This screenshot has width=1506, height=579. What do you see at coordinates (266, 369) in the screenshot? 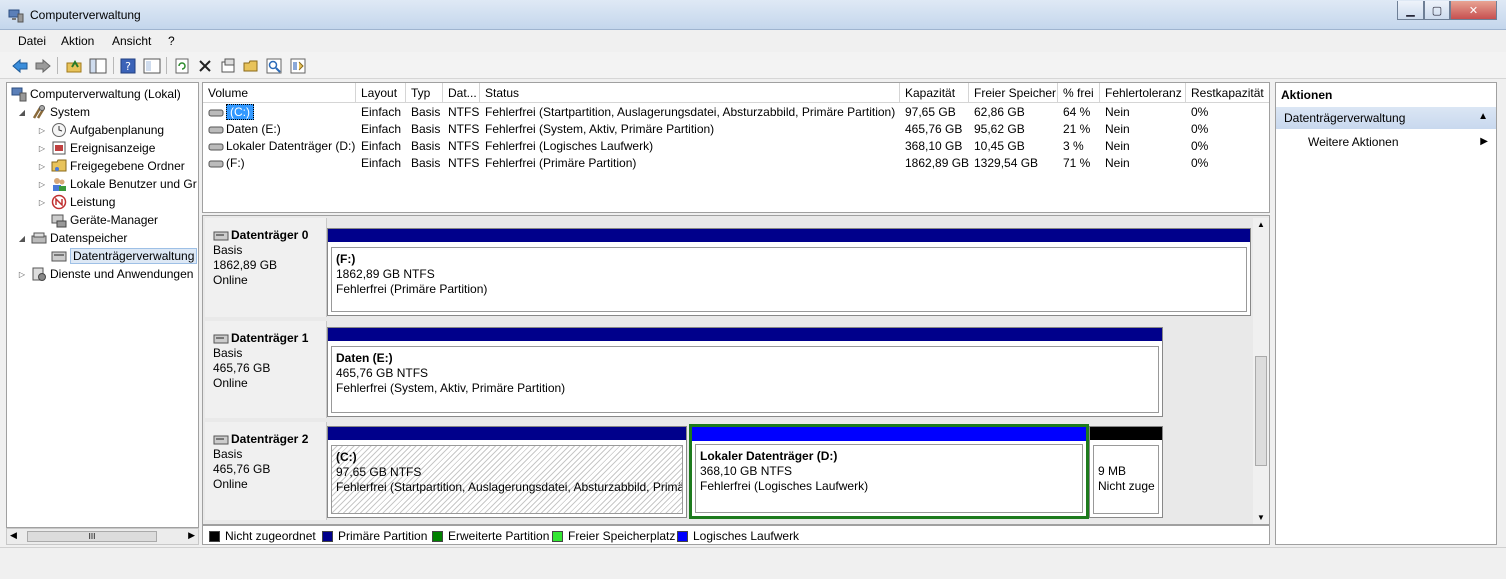
I see `disk-1-info: Datenträger 1 Basis 465,76 GB Online` at bounding box center [266, 369].